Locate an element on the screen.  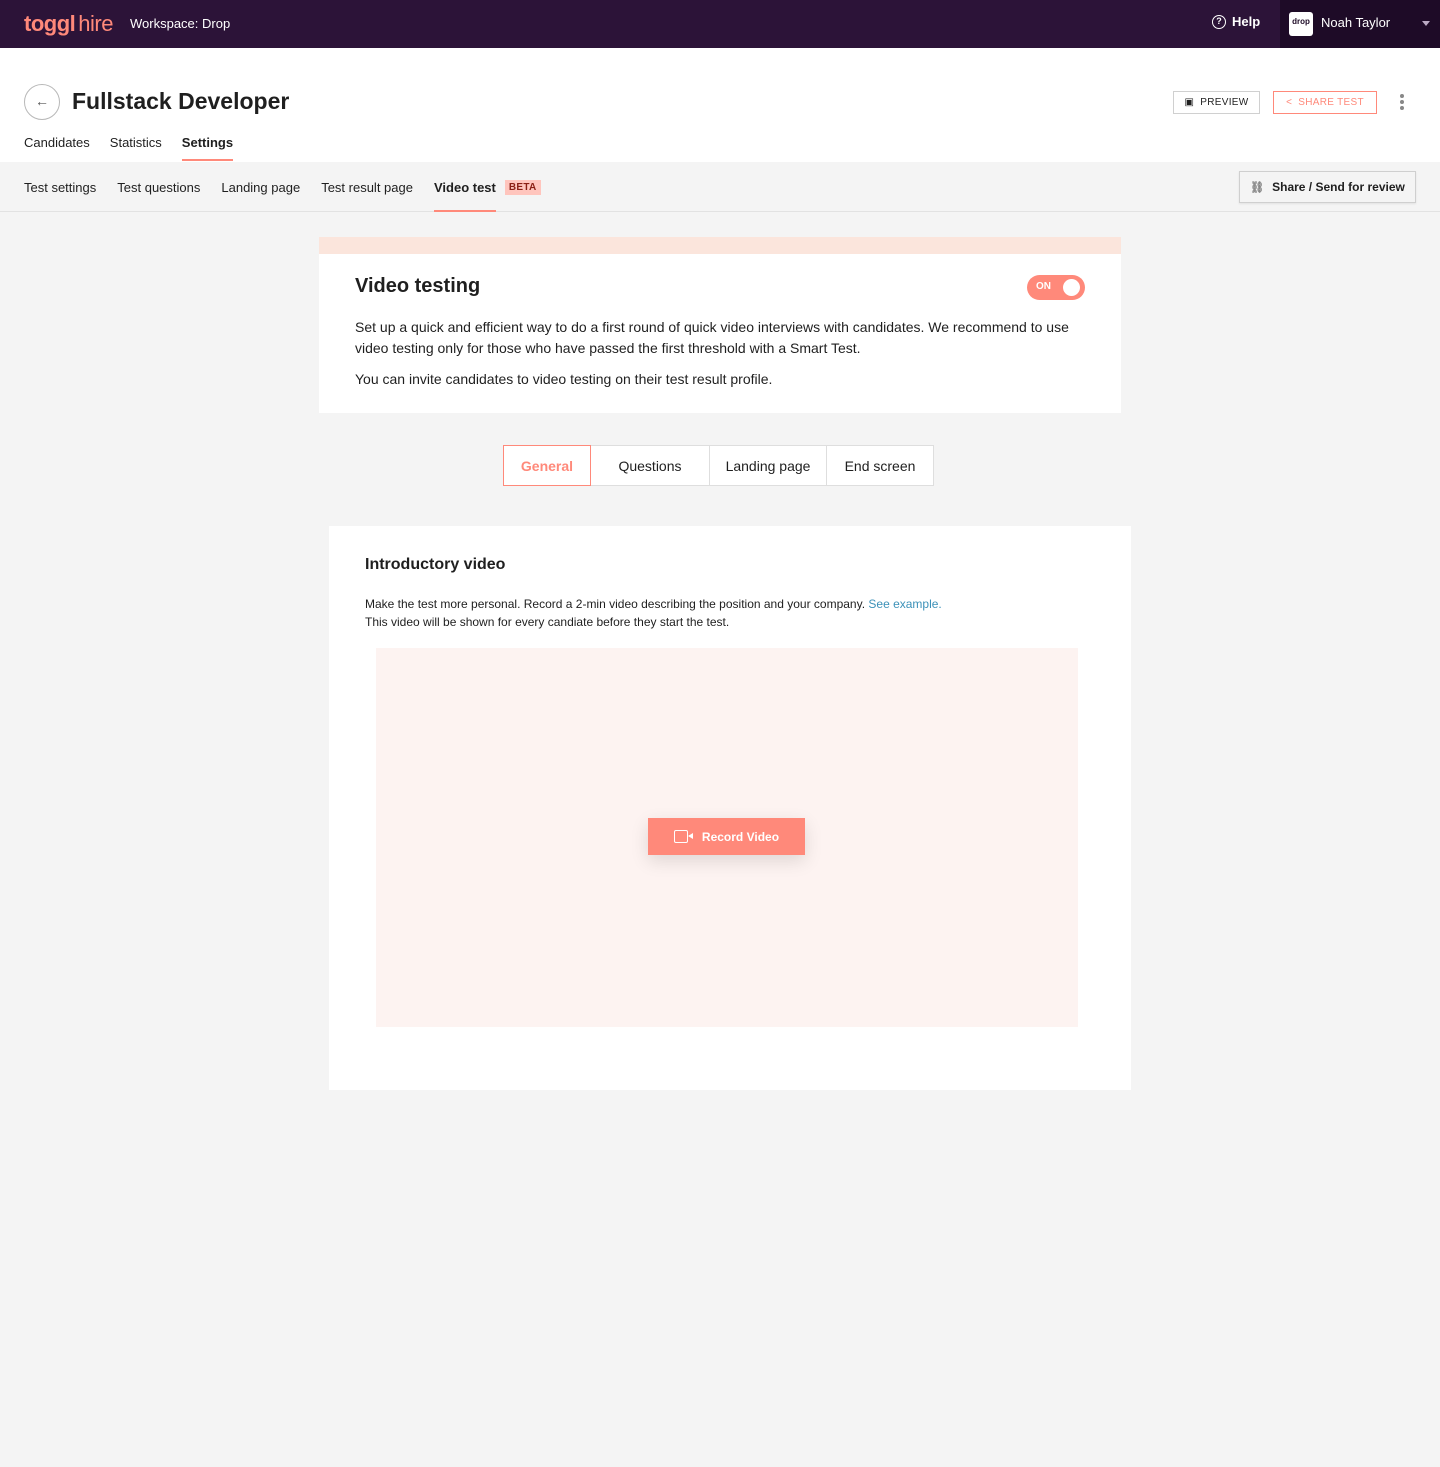
logo-bold: toggl is located at coordinates (50, 23).